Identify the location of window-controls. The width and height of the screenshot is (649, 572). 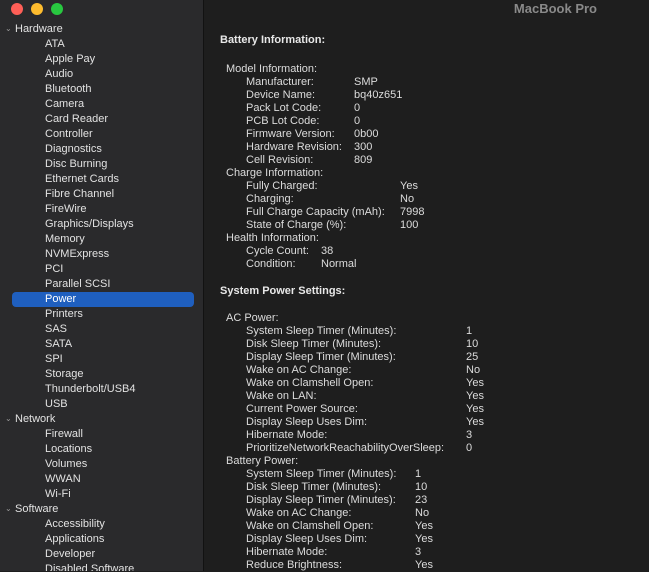
(37, 9).